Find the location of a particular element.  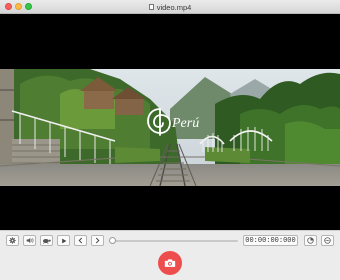

gear-icon is located at coordinates (12, 240).